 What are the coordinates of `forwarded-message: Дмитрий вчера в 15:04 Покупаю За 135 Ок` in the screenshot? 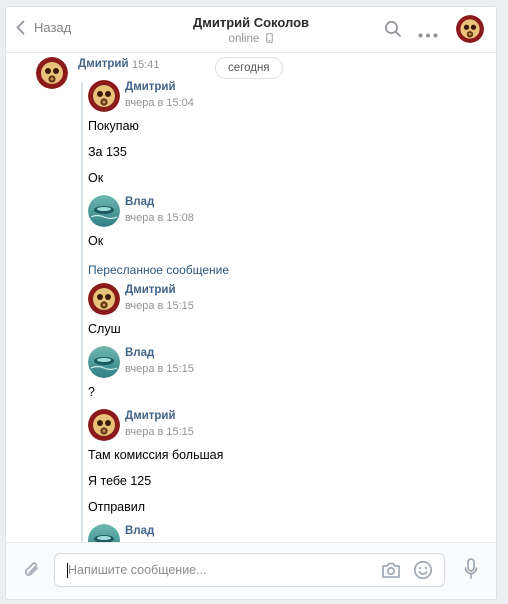 It's located at (278, 137).